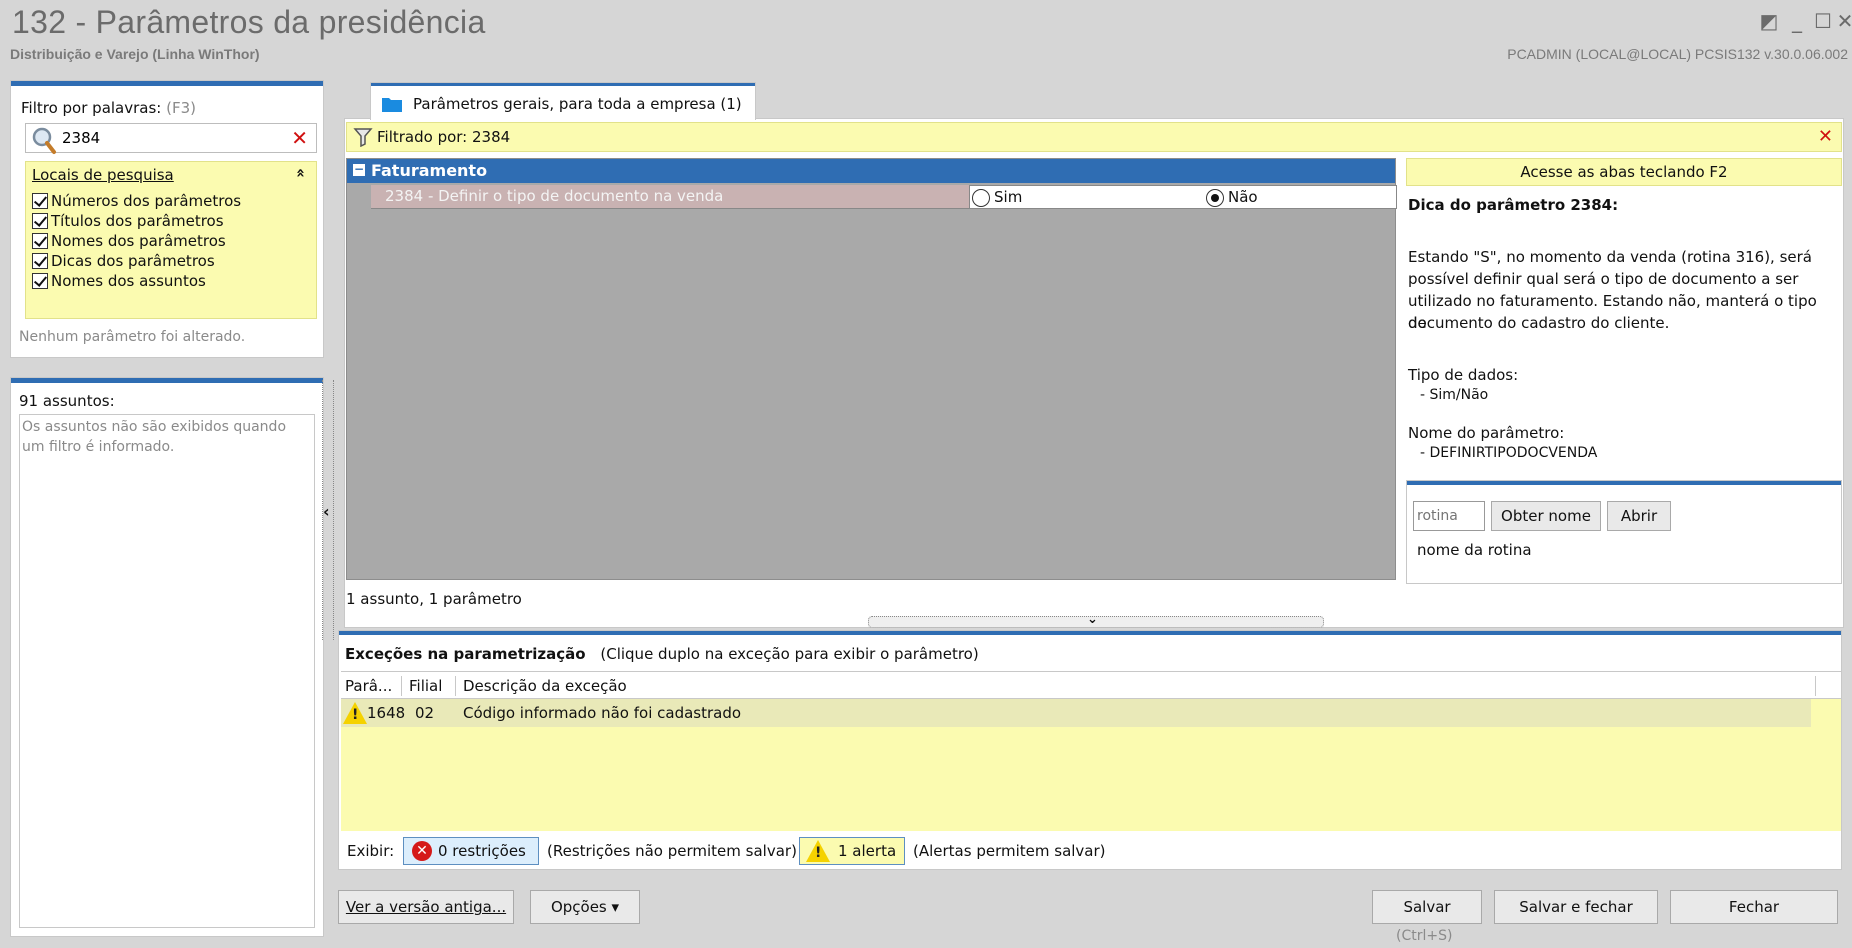 The image size is (1852, 948). What do you see at coordinates (602, 713) in the screenshot?
I see `row-description: Código informado não foi cadastrado` at bounding box center [602, 713].